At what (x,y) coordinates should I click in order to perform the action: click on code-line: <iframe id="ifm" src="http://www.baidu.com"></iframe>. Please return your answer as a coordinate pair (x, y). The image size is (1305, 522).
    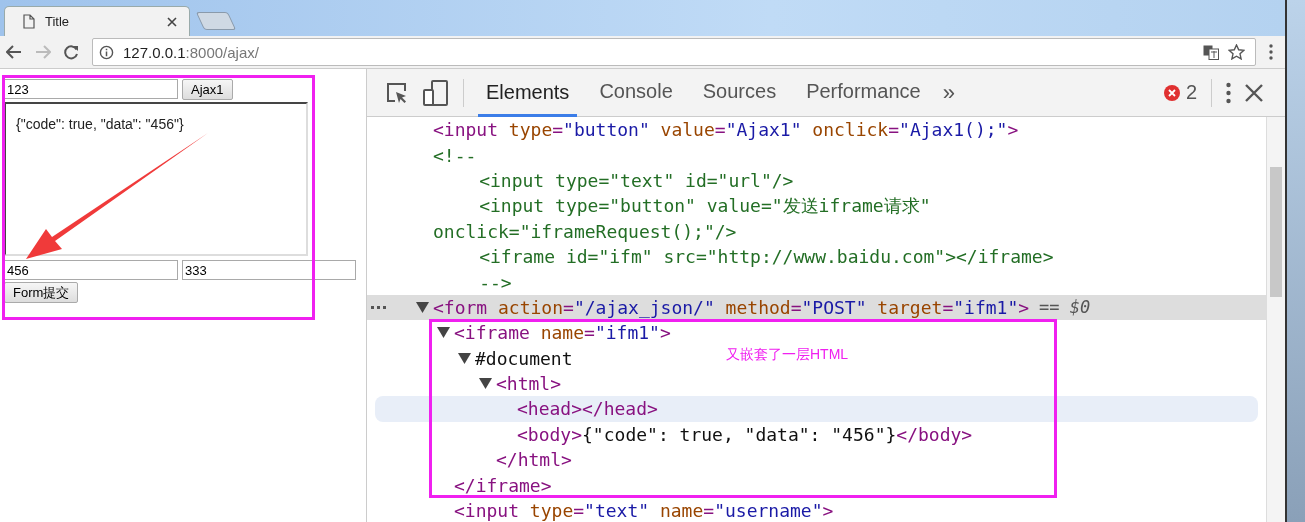
    Looking at the image, I should click on (766, 257).